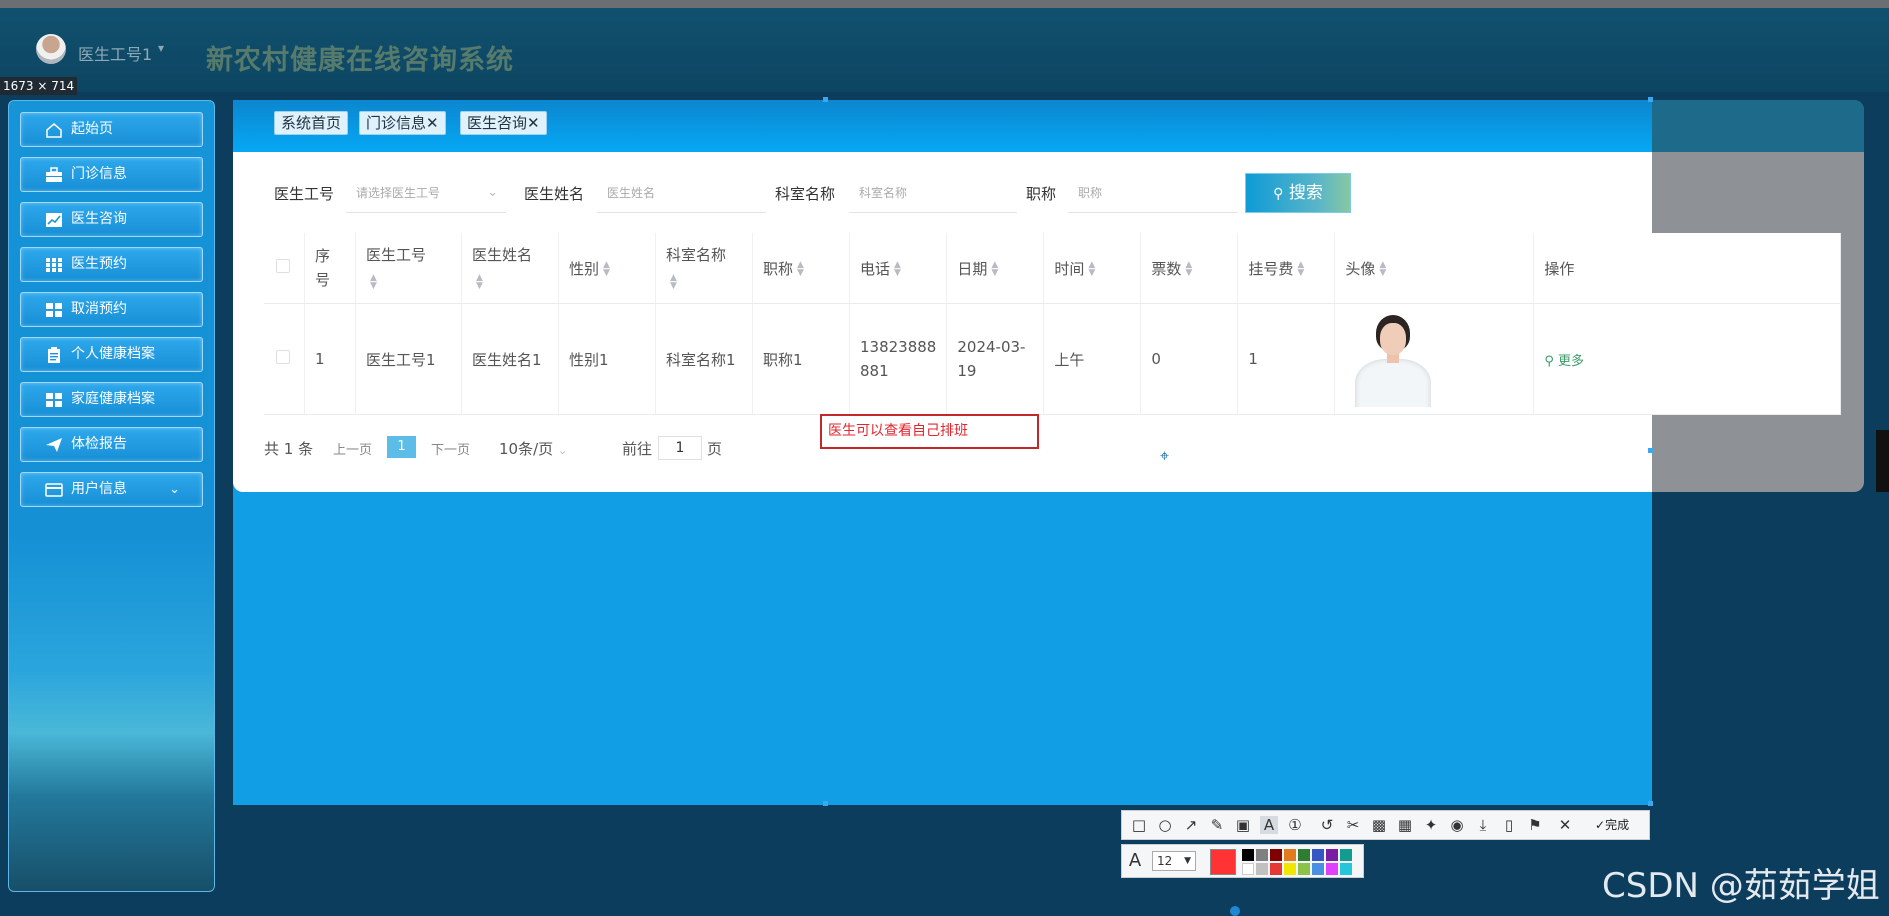  I want to click on cell-tickets: 0, so click(1189, 359).